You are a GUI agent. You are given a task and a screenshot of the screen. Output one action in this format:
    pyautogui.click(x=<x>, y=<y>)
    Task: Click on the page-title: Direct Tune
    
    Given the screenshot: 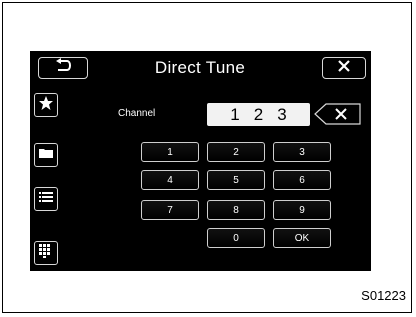 What is the action you would take?
    pyautogui.click(x=200, y=67)
    